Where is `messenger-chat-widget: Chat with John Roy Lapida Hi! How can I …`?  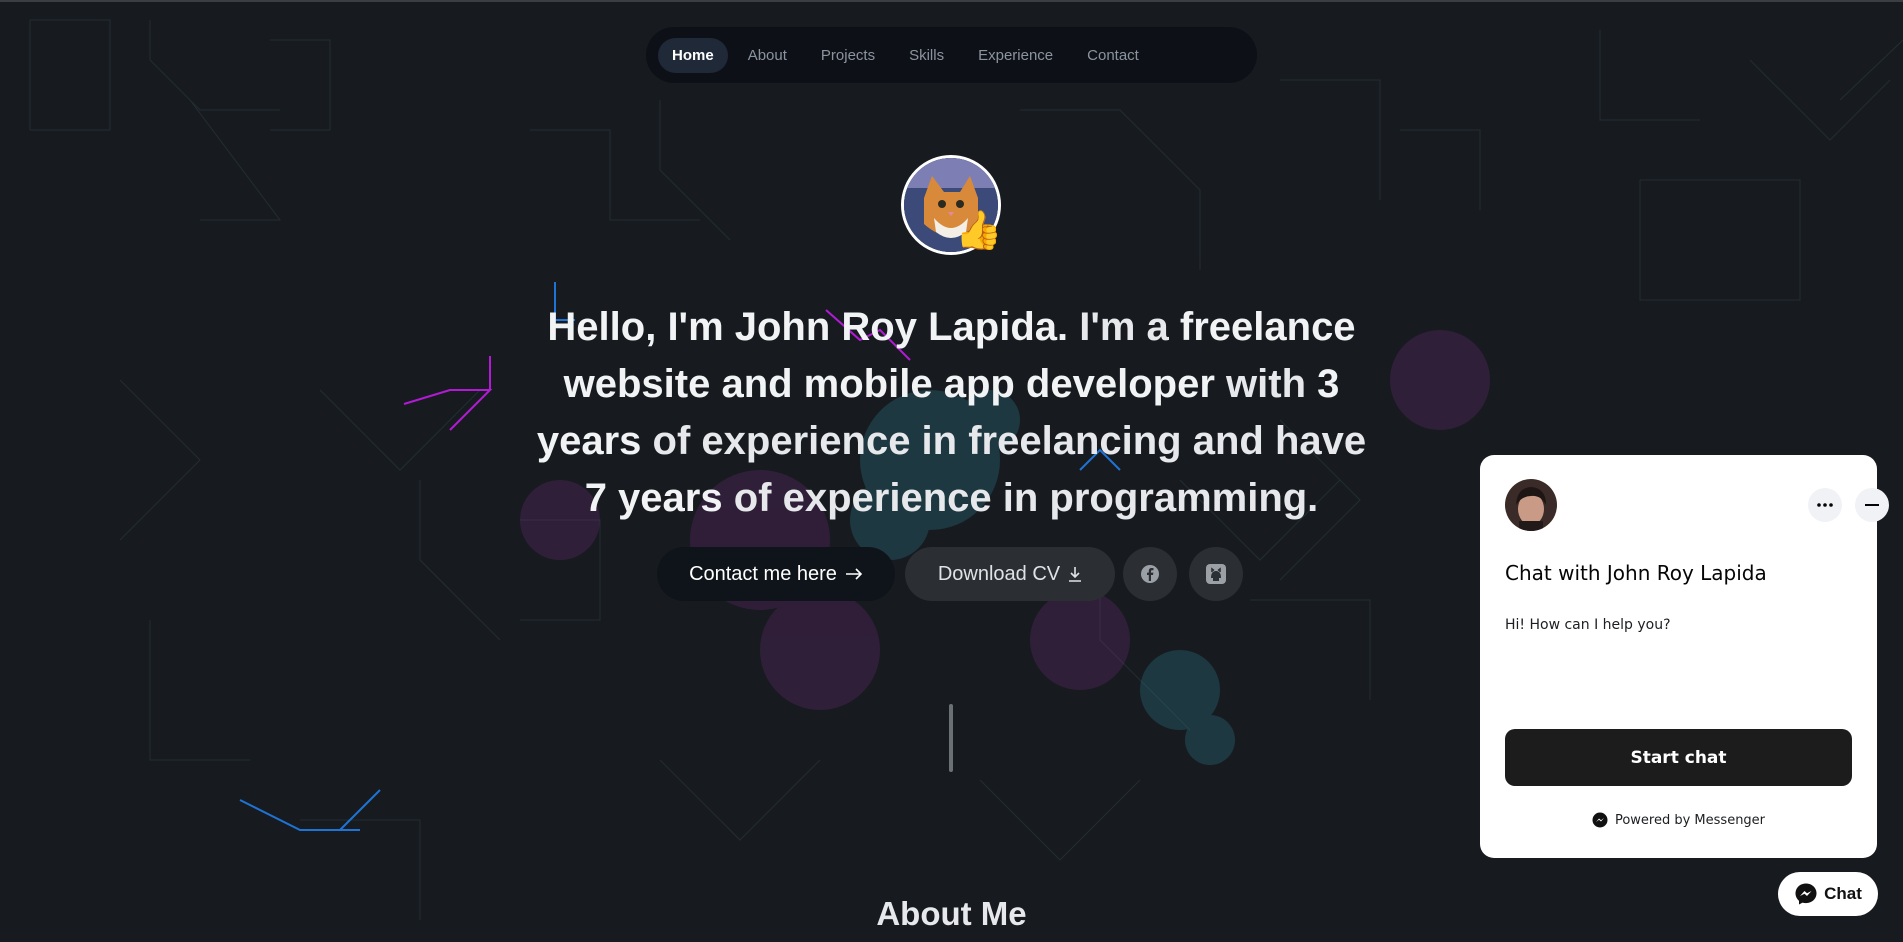 messenger-chat-widget: Chat with John Roy Lapida Hi! How can I … is located at coordinates (1684, 656).